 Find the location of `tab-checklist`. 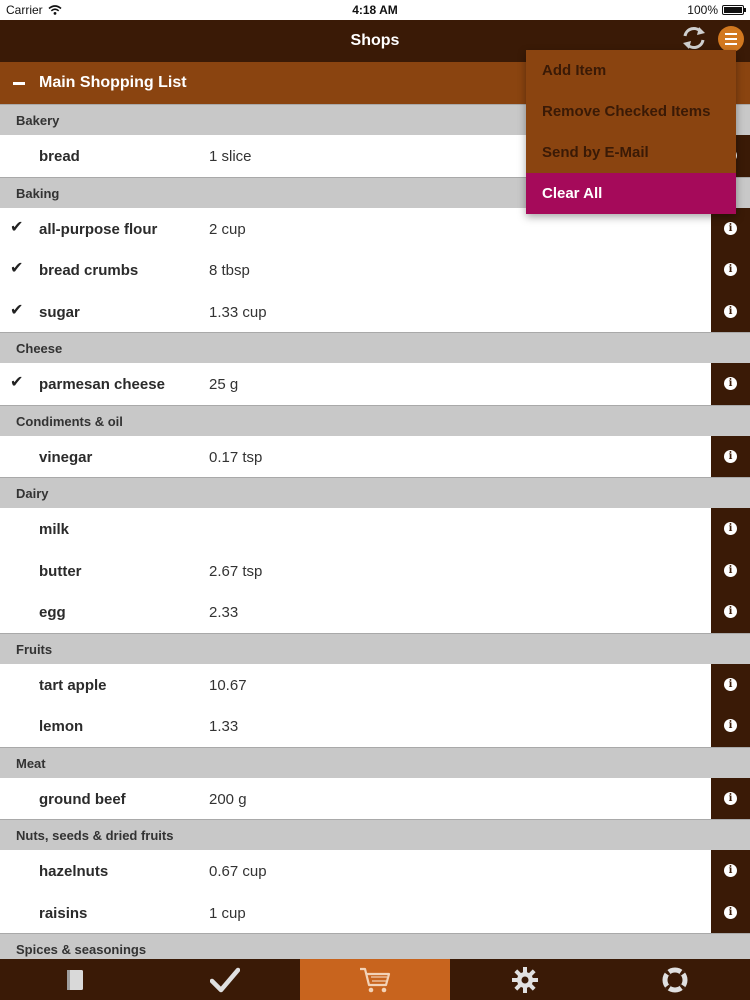

tab-checklist is located at coordinates (225, 979).